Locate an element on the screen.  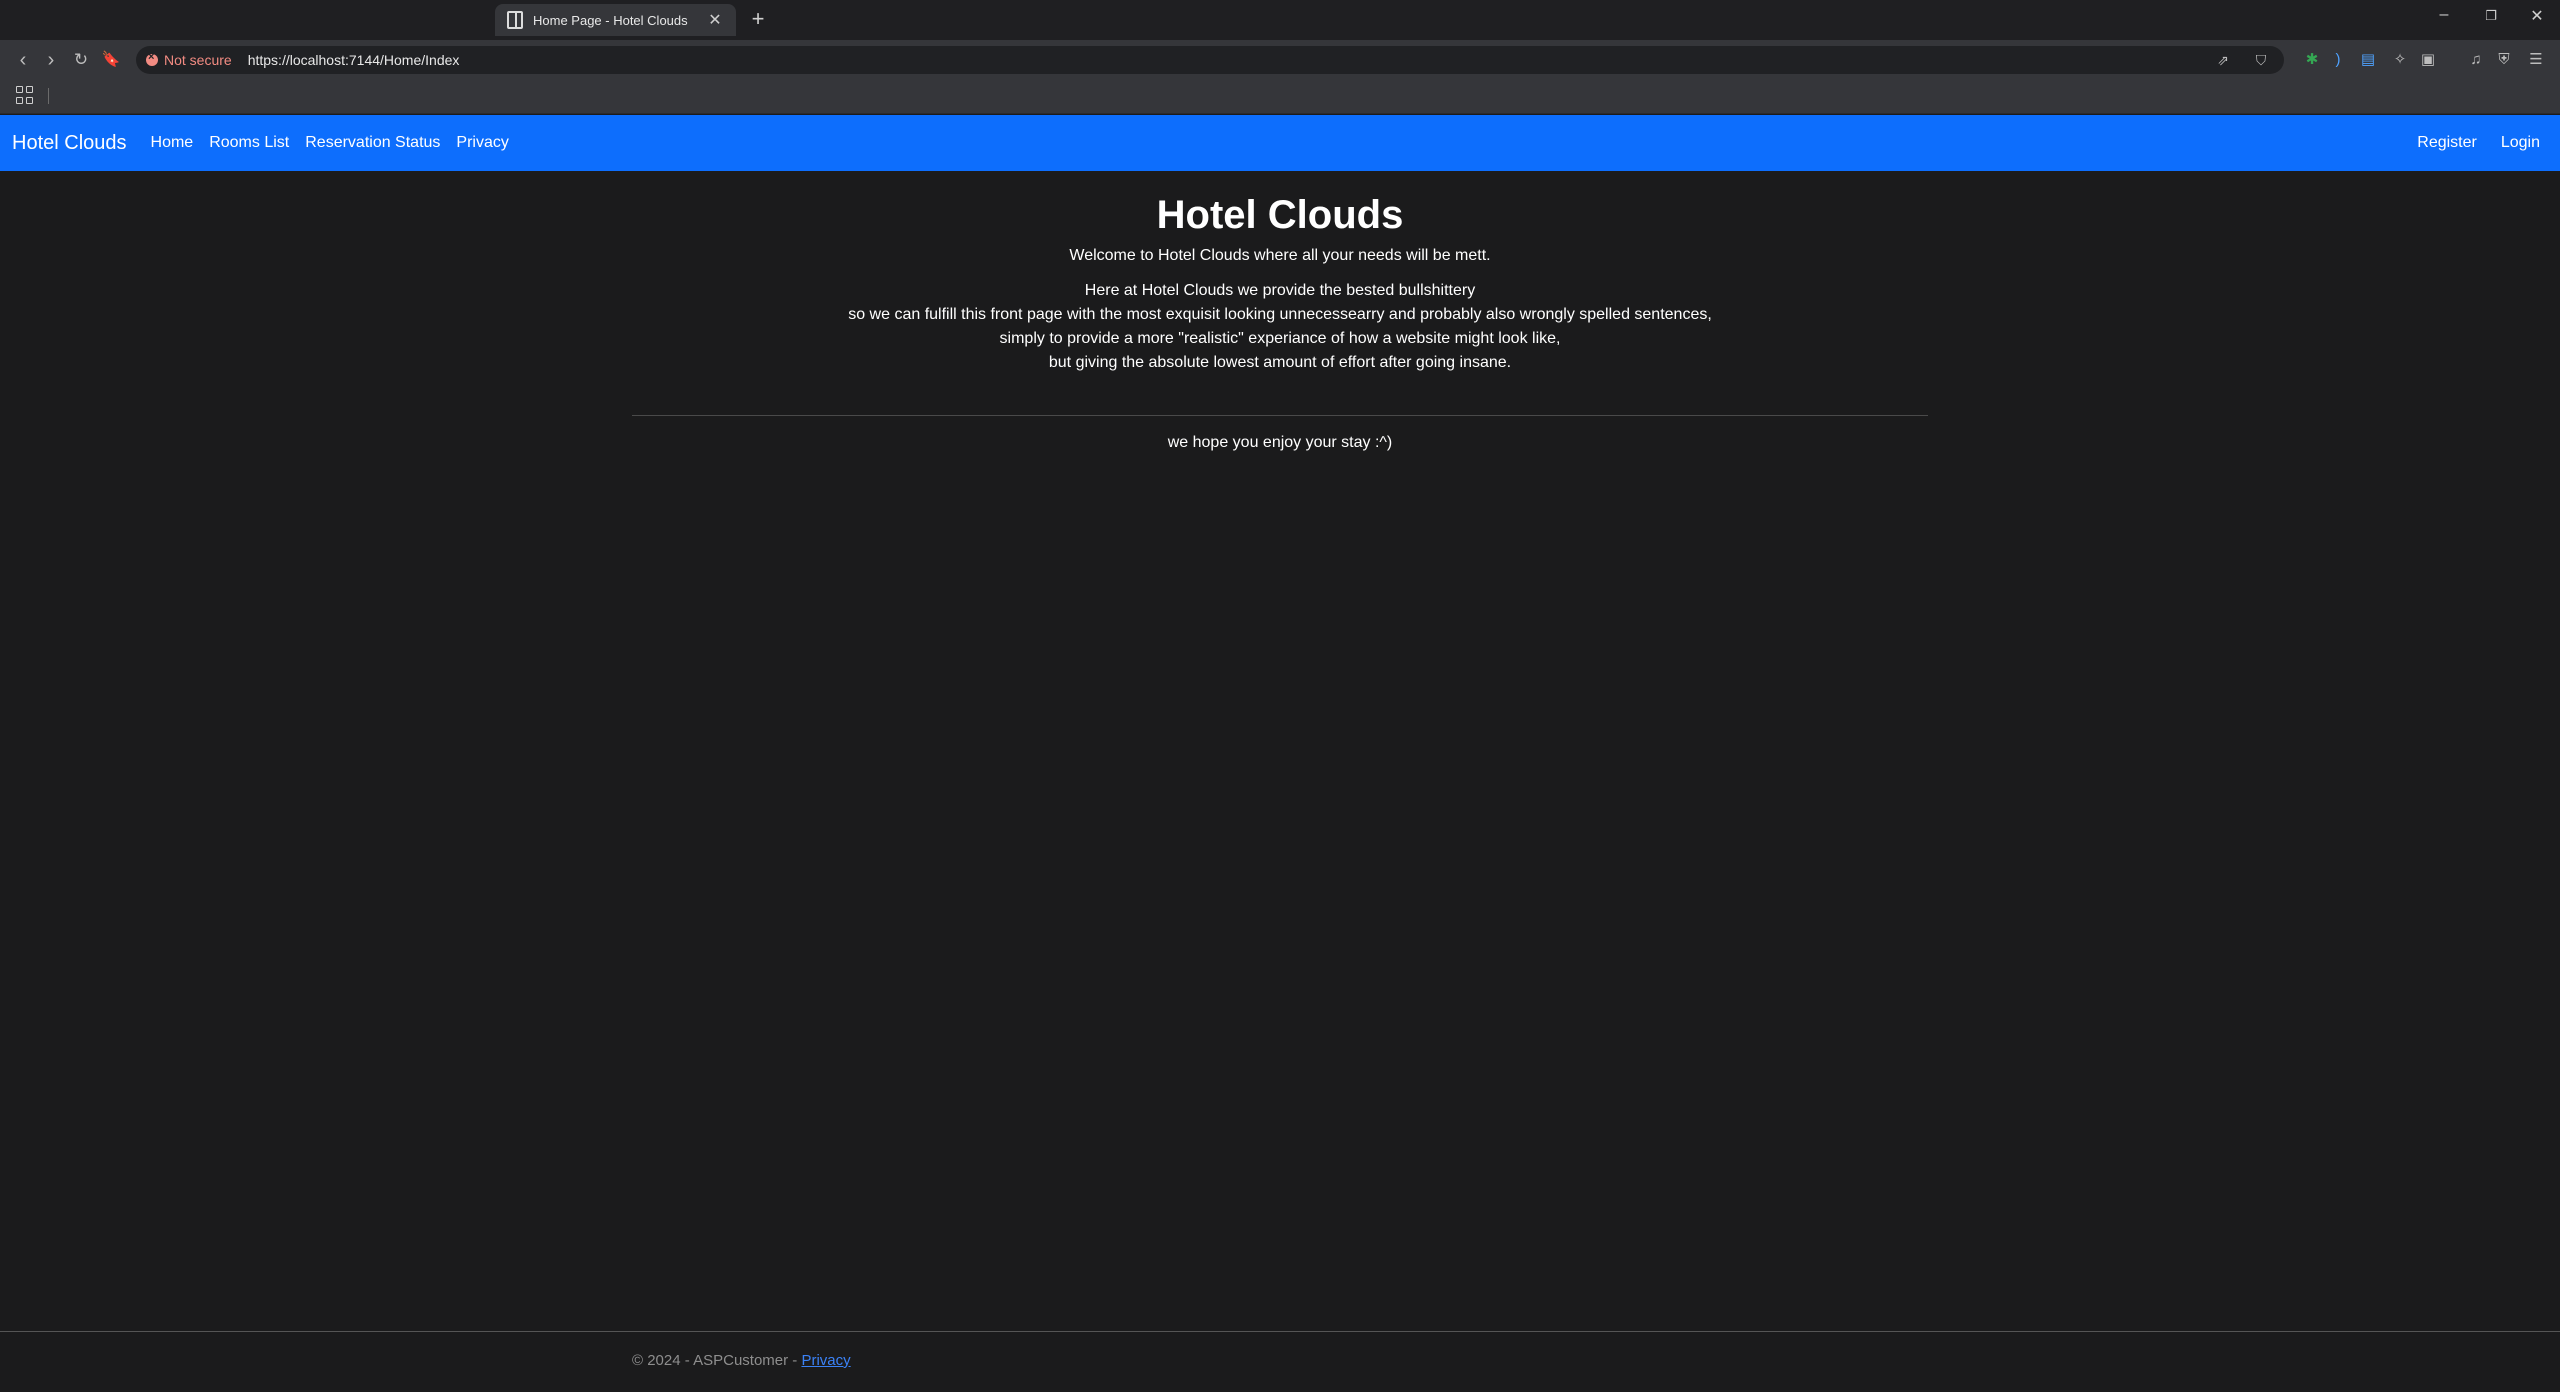
nav-link-privacy: Privacy is located at coordinates (482, 143).